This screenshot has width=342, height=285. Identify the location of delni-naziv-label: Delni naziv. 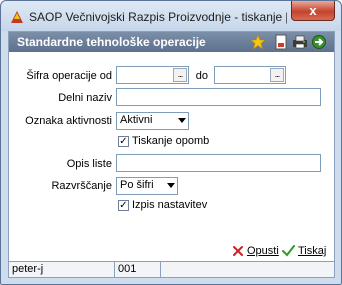
(85, 98).